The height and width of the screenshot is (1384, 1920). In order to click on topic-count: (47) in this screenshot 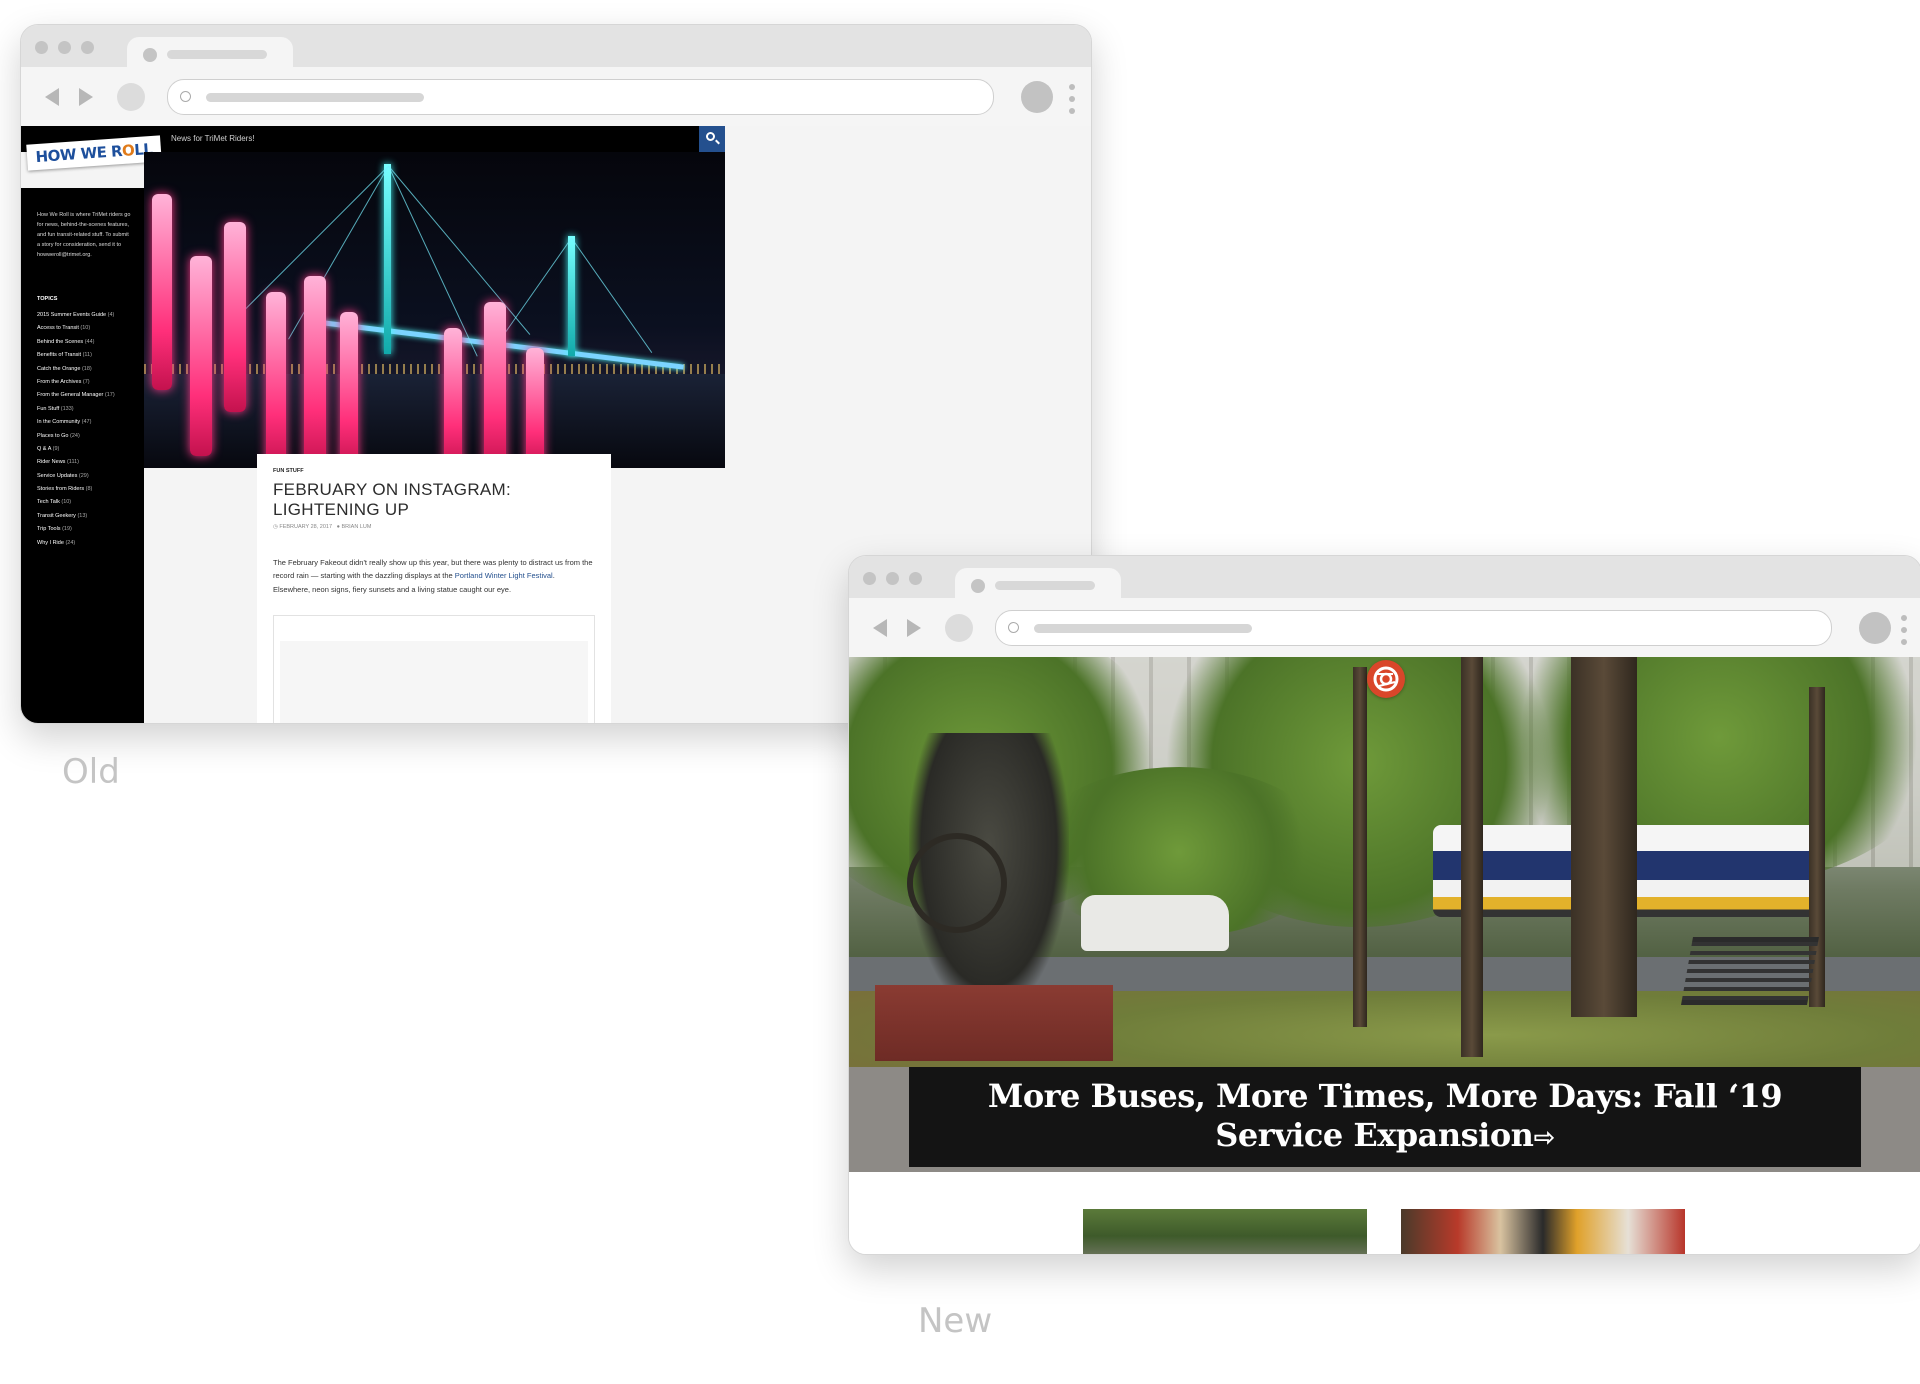, I will do `click(86, 422)`.